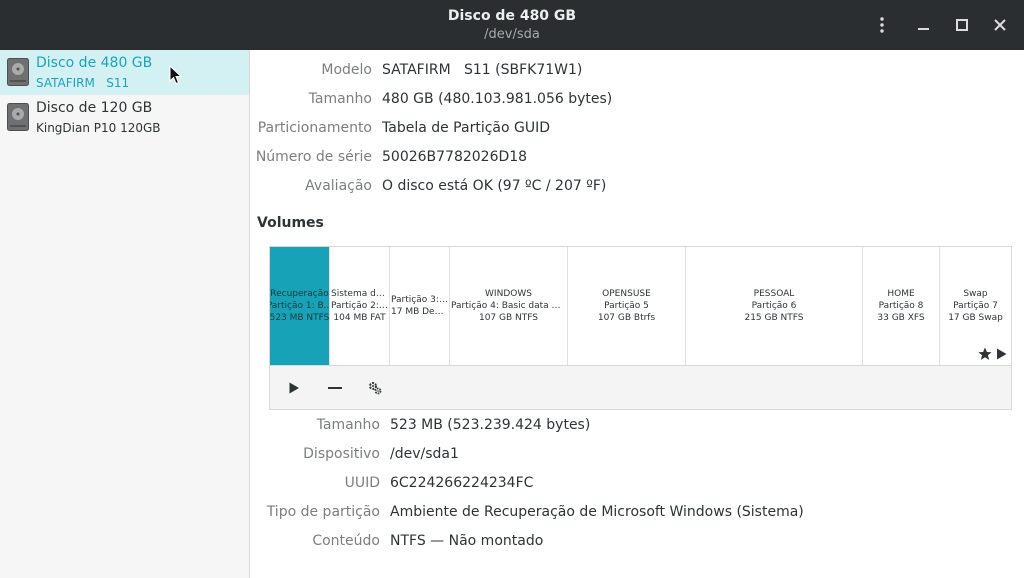  I want to click on partition-label: OPENSUSE, so click(626, 294).